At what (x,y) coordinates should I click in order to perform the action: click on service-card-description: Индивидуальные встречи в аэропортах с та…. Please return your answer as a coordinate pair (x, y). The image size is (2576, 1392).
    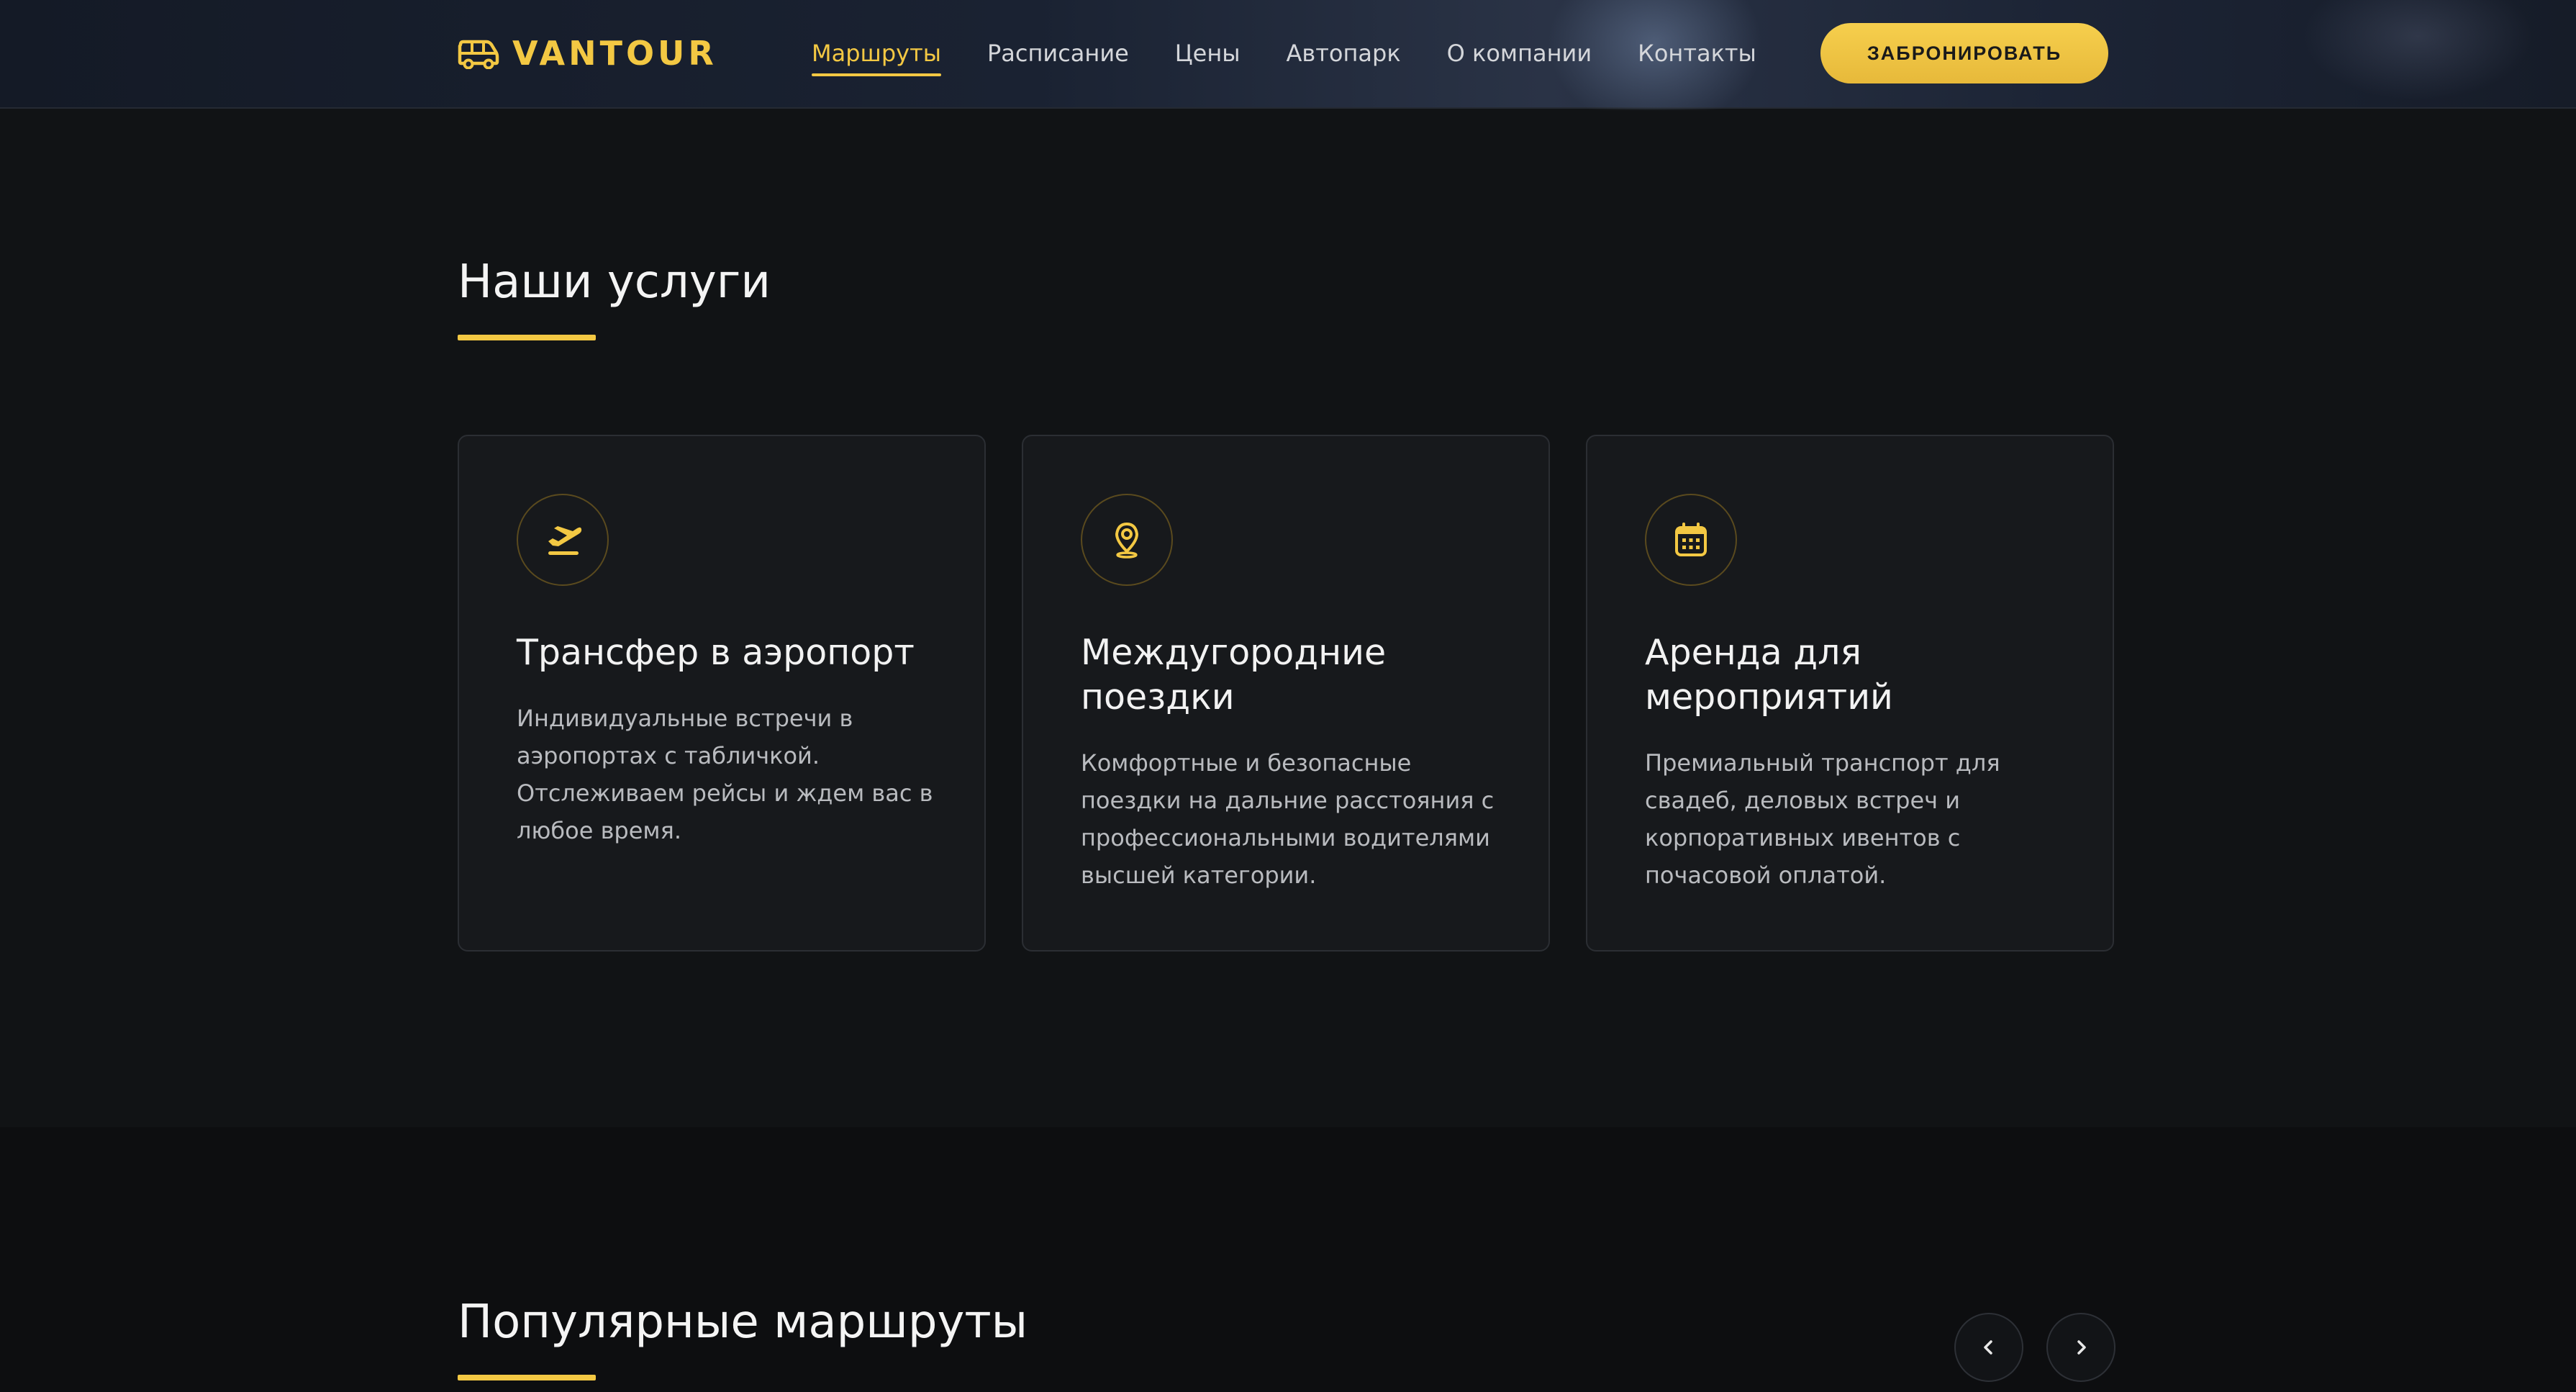
    Looking at the image, I should click on (725, 774).